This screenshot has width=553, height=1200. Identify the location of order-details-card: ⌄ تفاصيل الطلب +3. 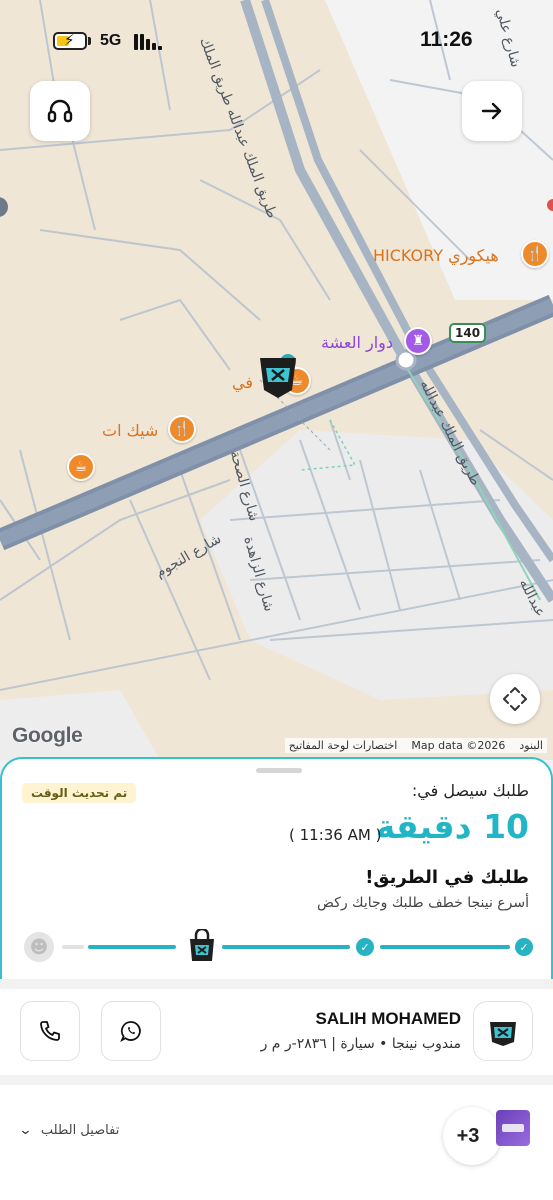
(276, 1142).